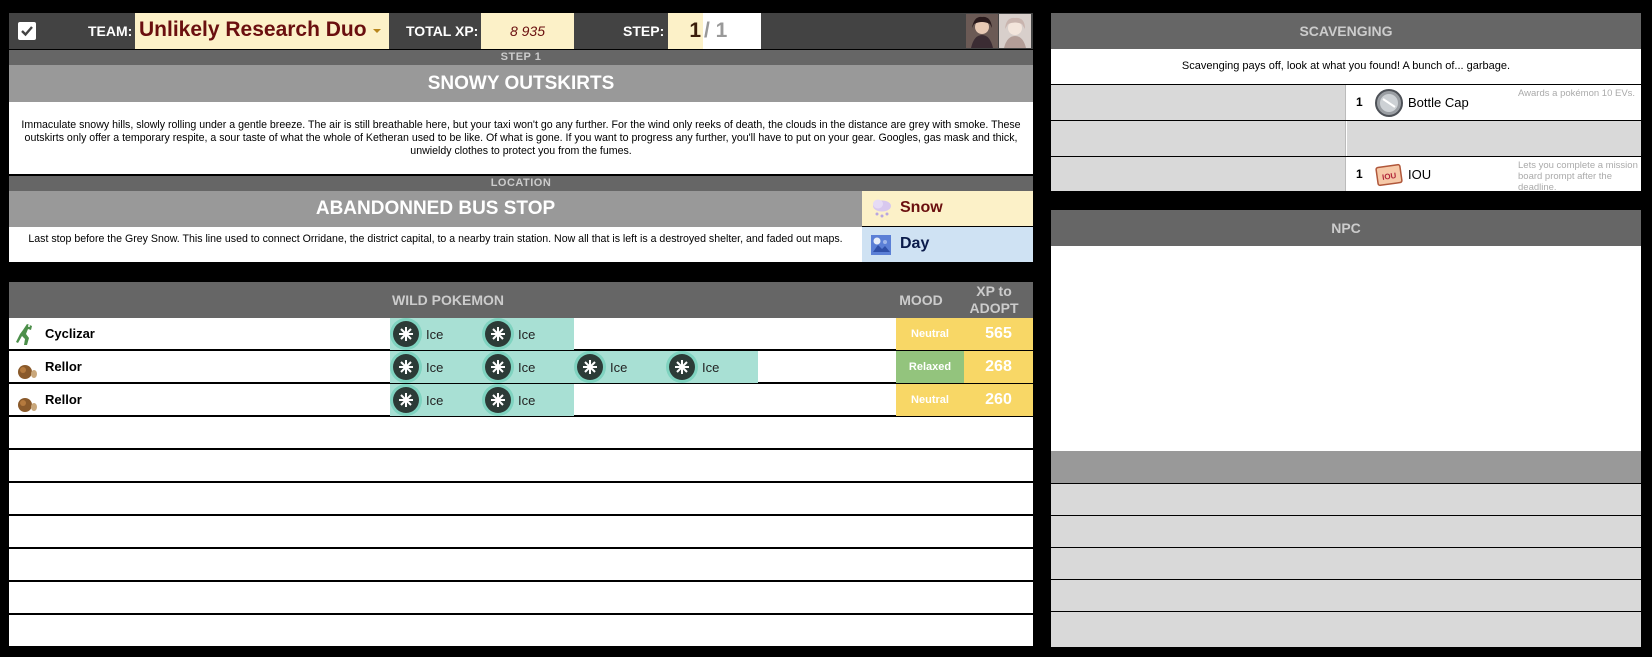 The width and height of the screenshot is (1652, 657). I want to click on time-cell: Day, so click(947, 244).